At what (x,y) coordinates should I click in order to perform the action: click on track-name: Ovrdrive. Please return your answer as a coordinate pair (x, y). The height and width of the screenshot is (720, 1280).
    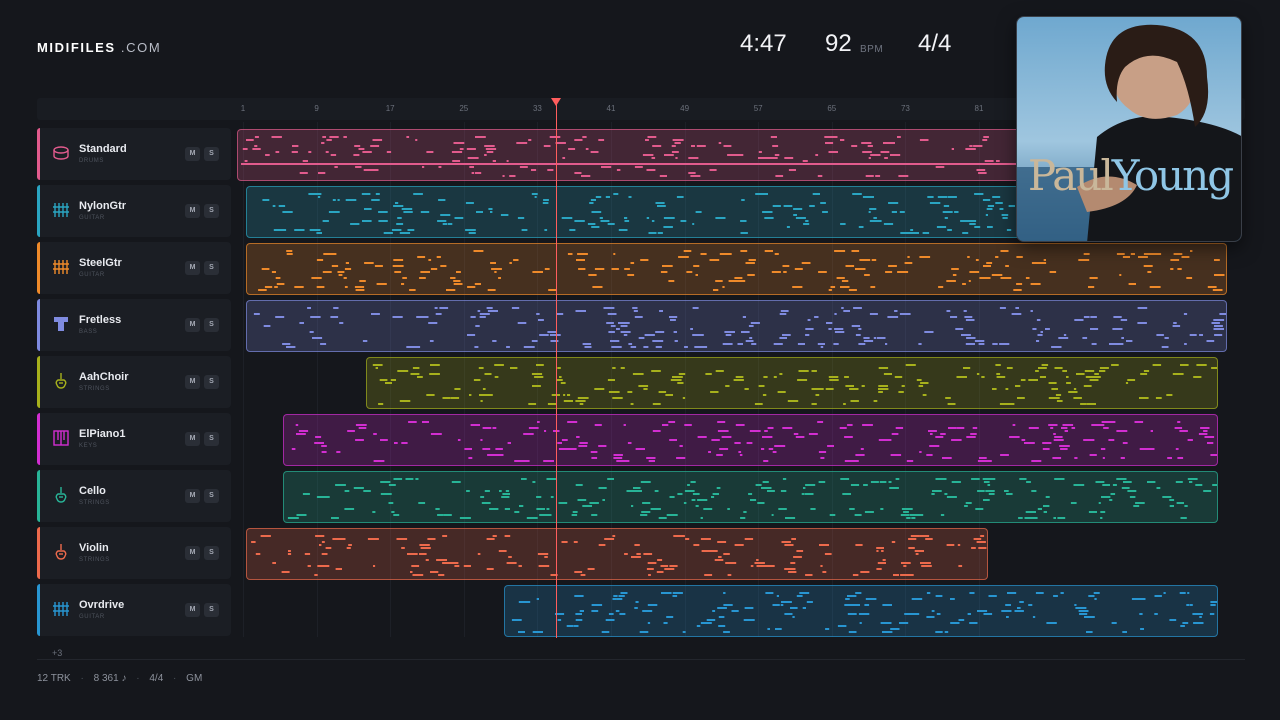
    Looking at the image, I should click on (102, 605).